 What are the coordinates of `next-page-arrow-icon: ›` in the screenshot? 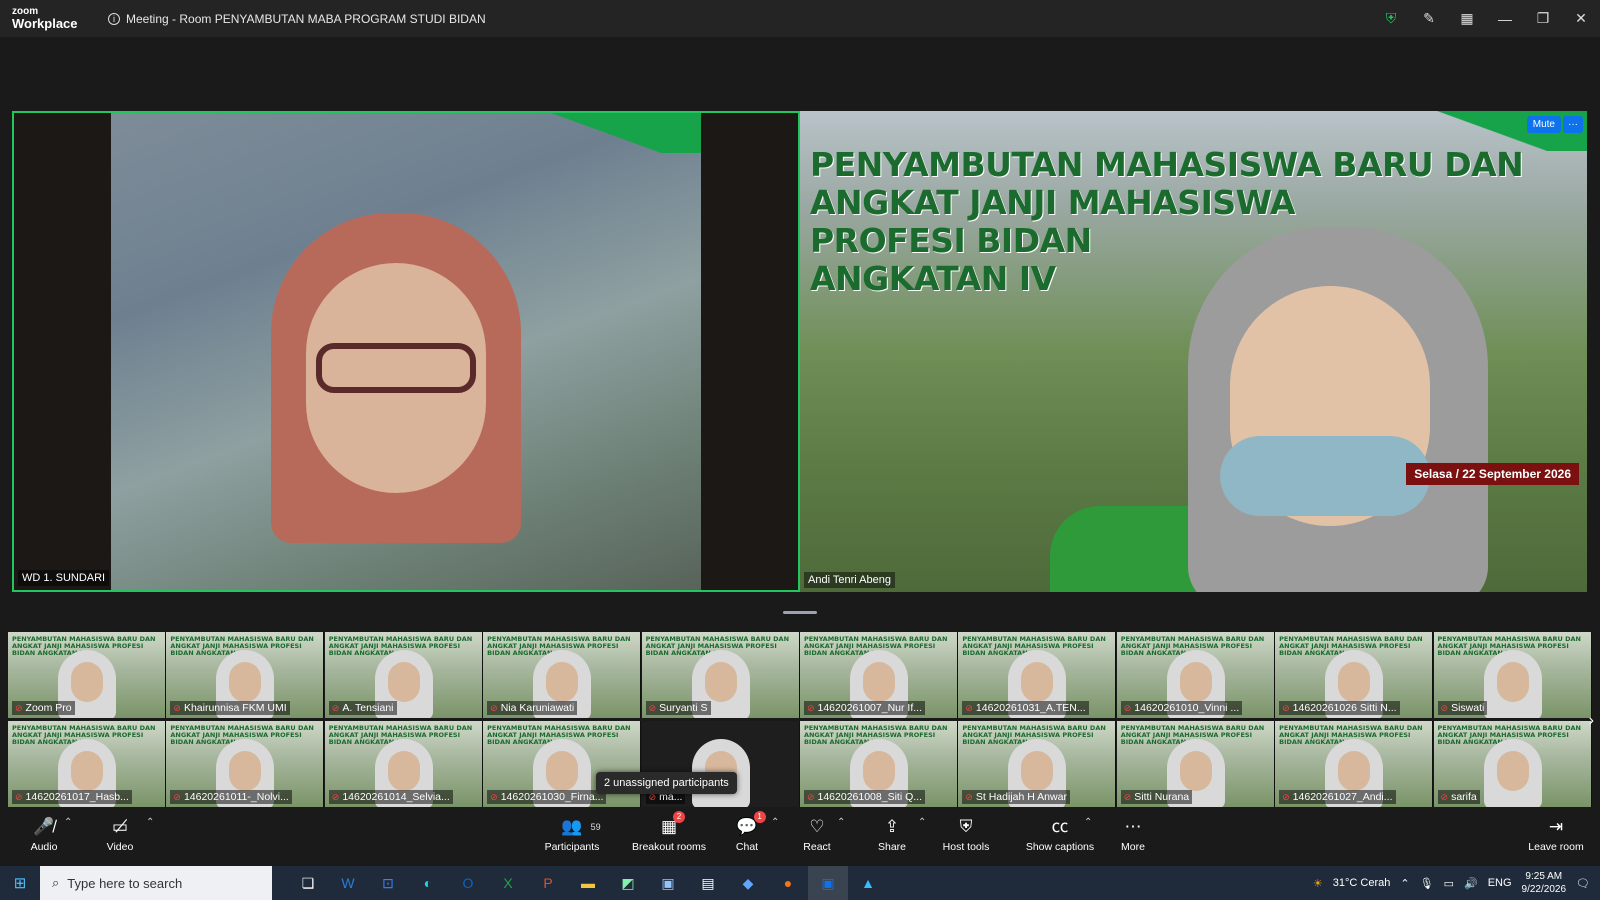 It's located at (1591, 721).